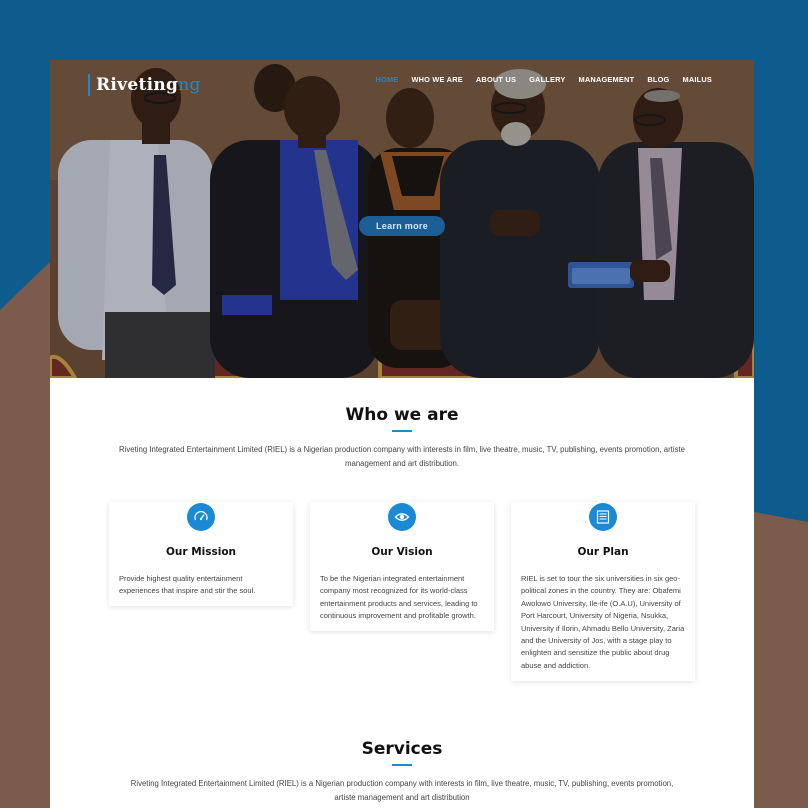 Image resolution: width=808 pixels, height=808 pixels. What do you see at coordinates (402, 415) in the screenshot?
I see `who-we-are-title: Who we are` at bounding box center [402, 415].